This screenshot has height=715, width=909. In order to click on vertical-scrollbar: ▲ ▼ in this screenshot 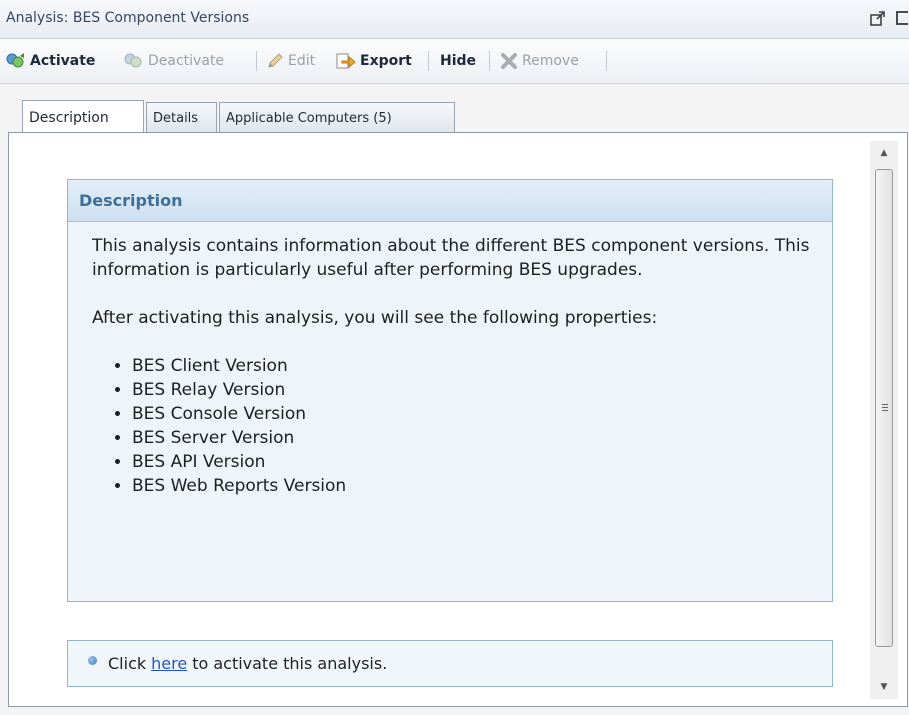, I will do `click(884, 420)`.